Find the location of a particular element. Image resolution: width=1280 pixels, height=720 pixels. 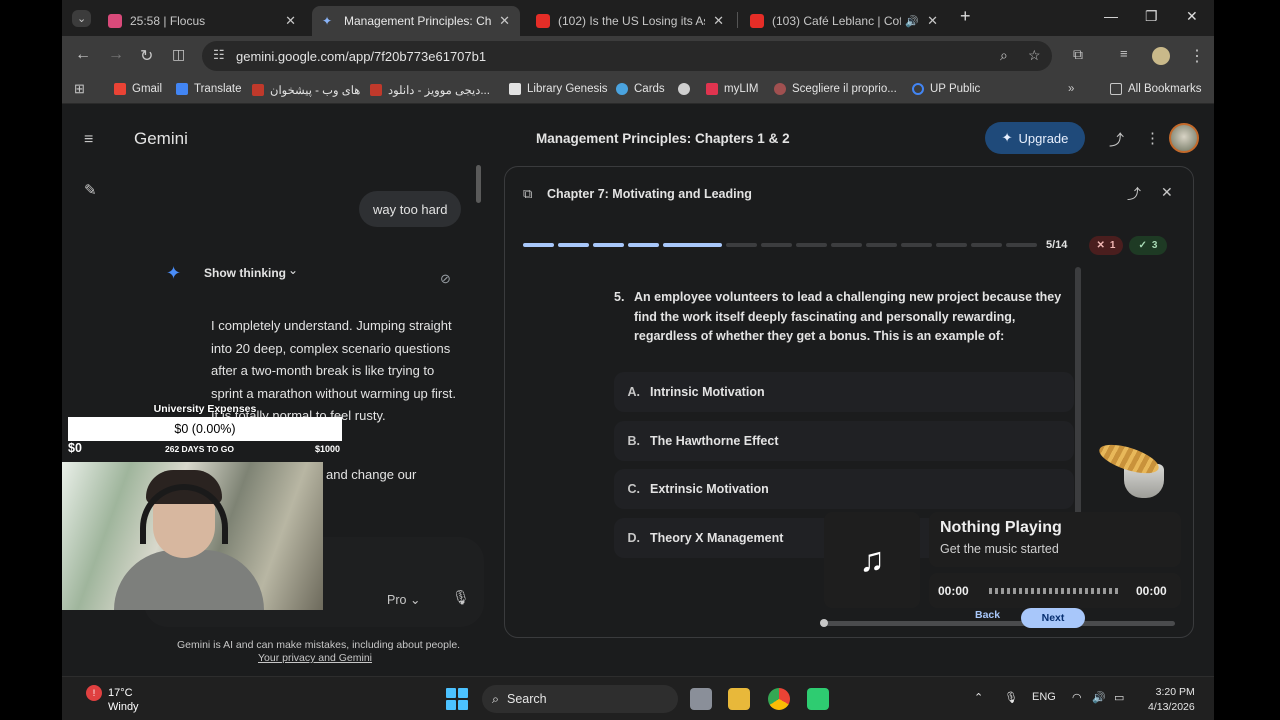

back-button: Back is located at coordinates (987, 615).